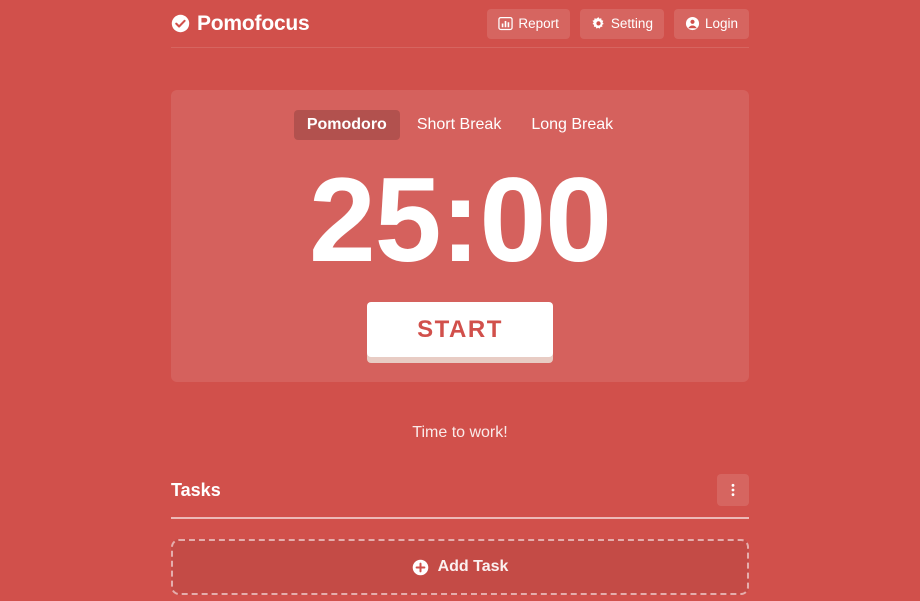  Describe the element at coordinates (460, 496) in the screenshot. I see `tasks-header: Tasks` at that location.